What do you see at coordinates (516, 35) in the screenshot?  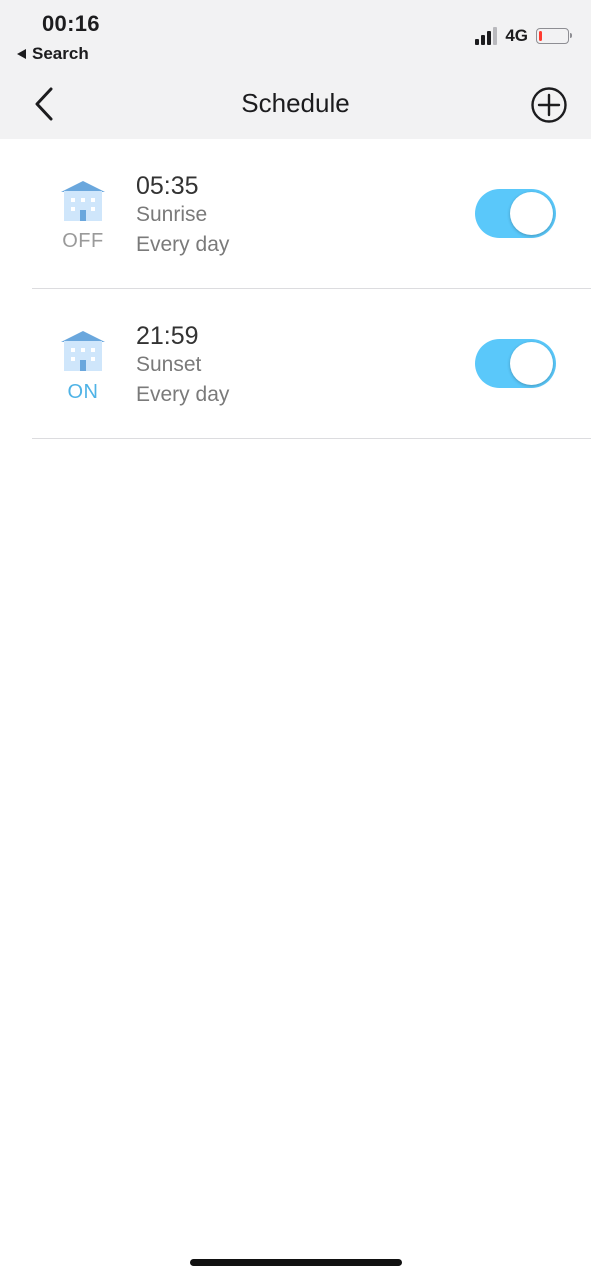 I see `network-type: 4G` at bounding box center [516, 35].